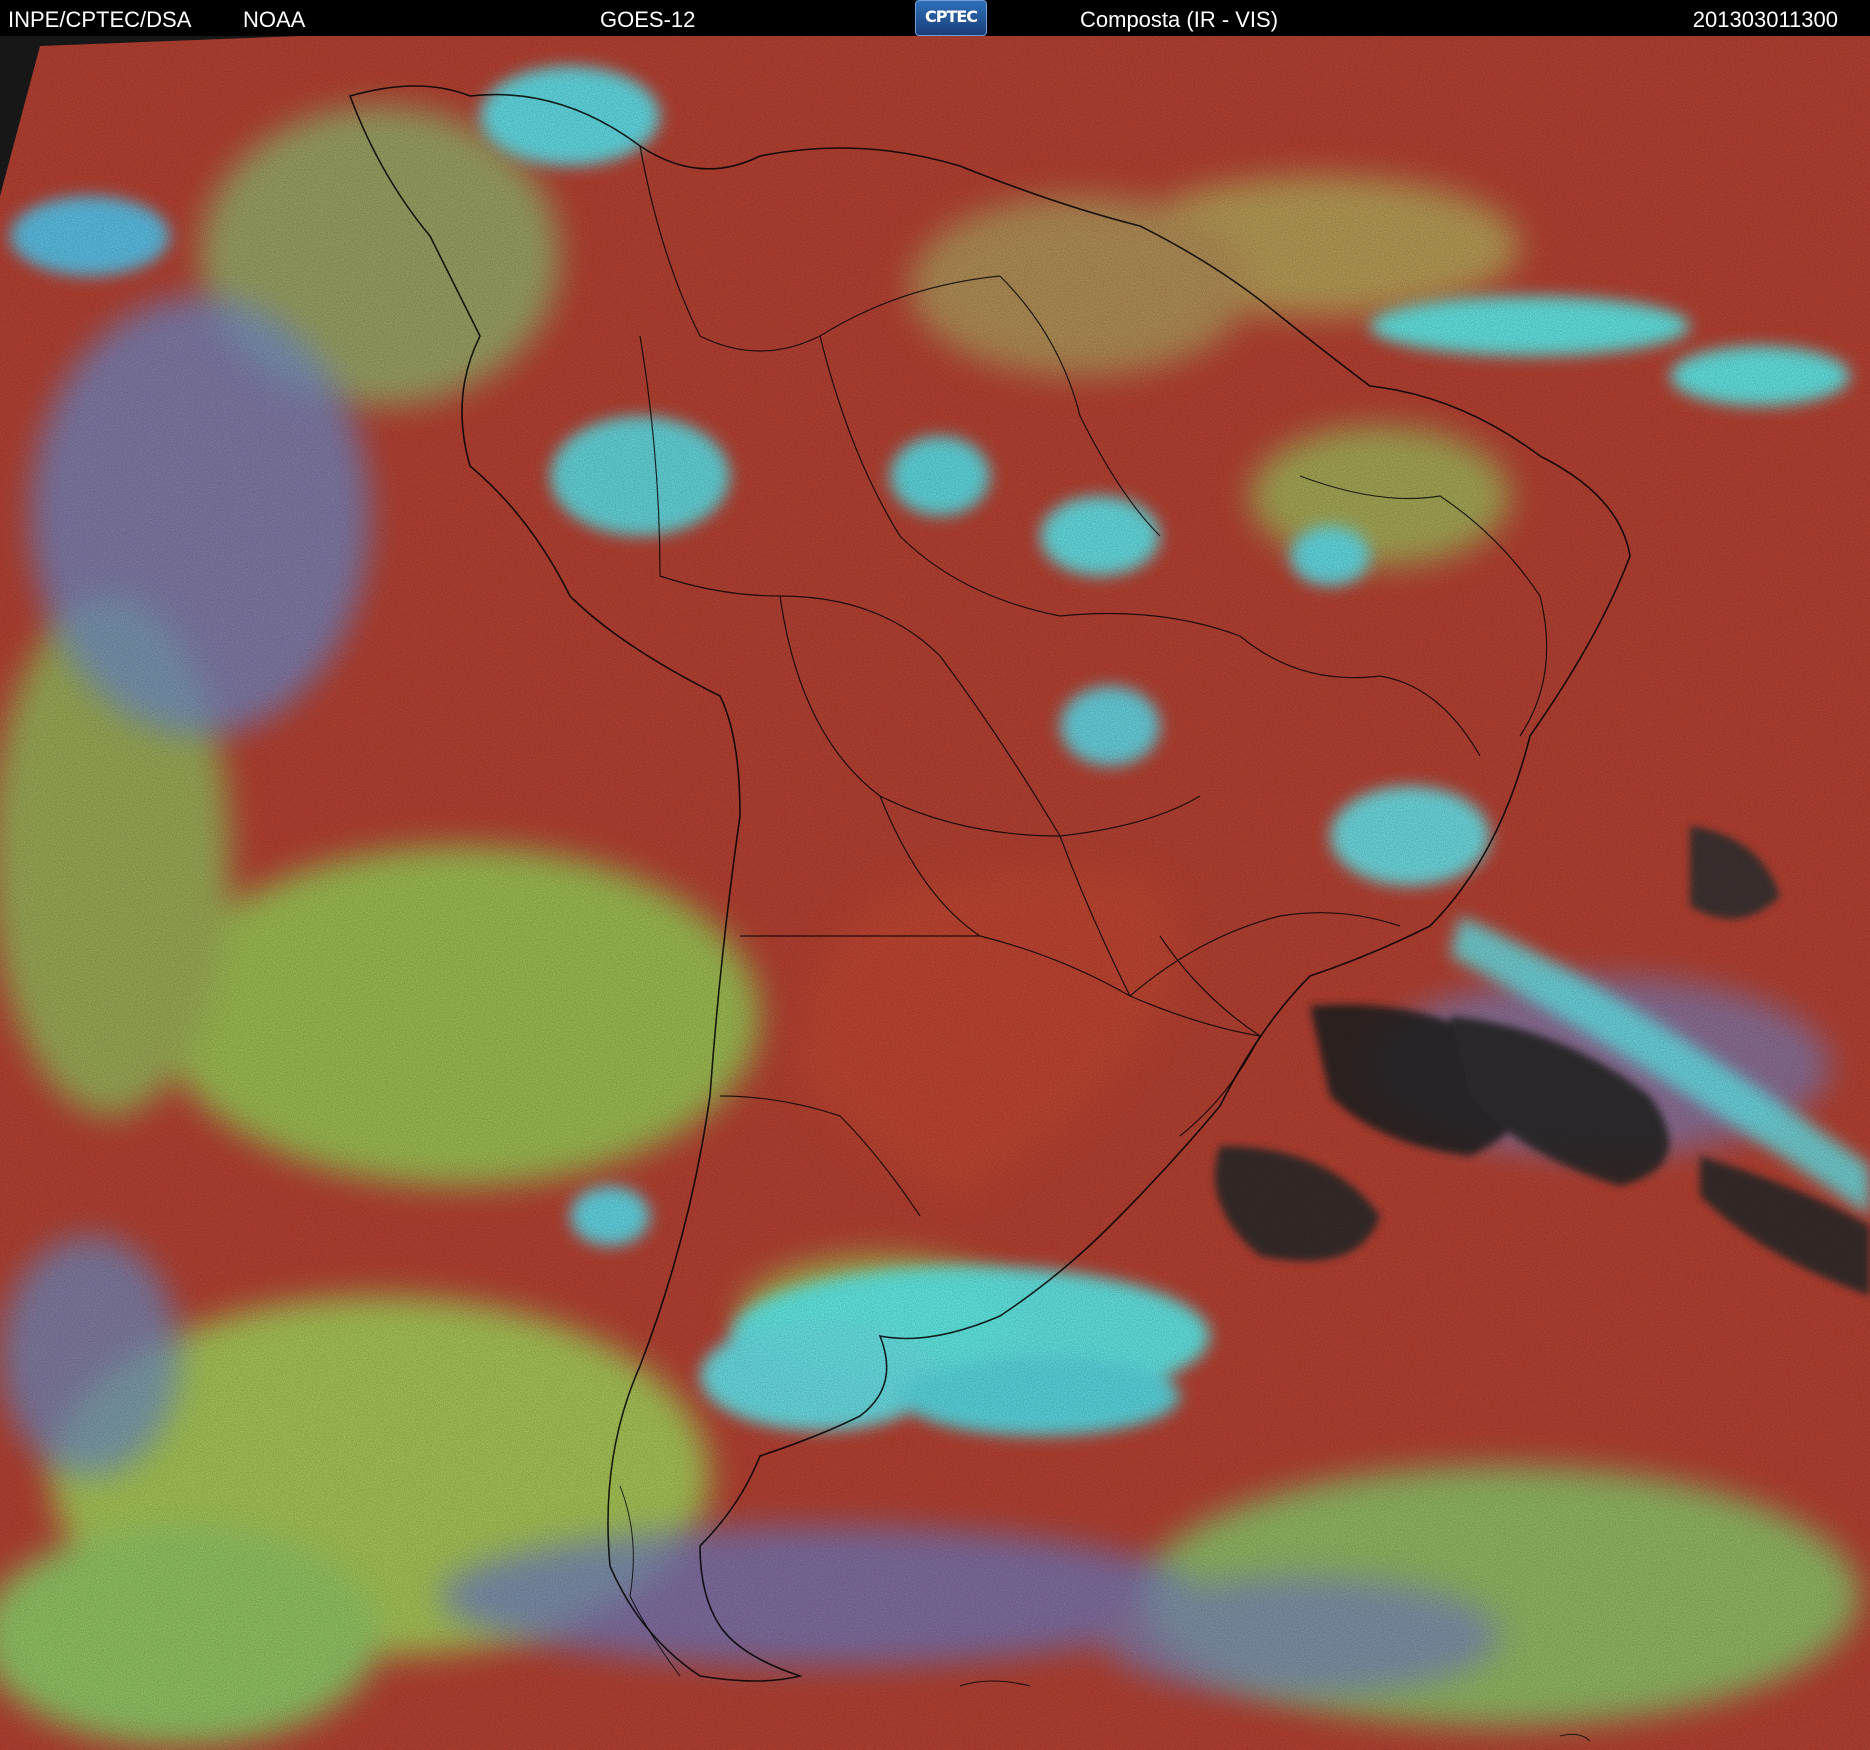 The height and width of the screenshot is (1750, 1870). What do you see at coordinates (100, 19) in the screenshot?
I see `organization-label: INPE/CPTEC/DSA` at bounding box center [100, 19].